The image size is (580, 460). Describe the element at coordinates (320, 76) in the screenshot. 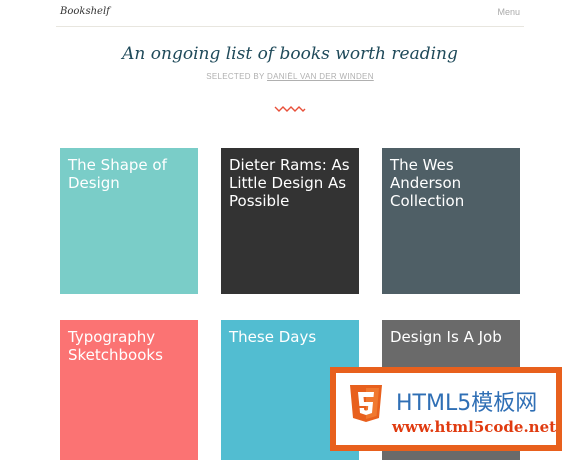

I see `author-link: DANIËL VAN DER WINDEN` at that location.